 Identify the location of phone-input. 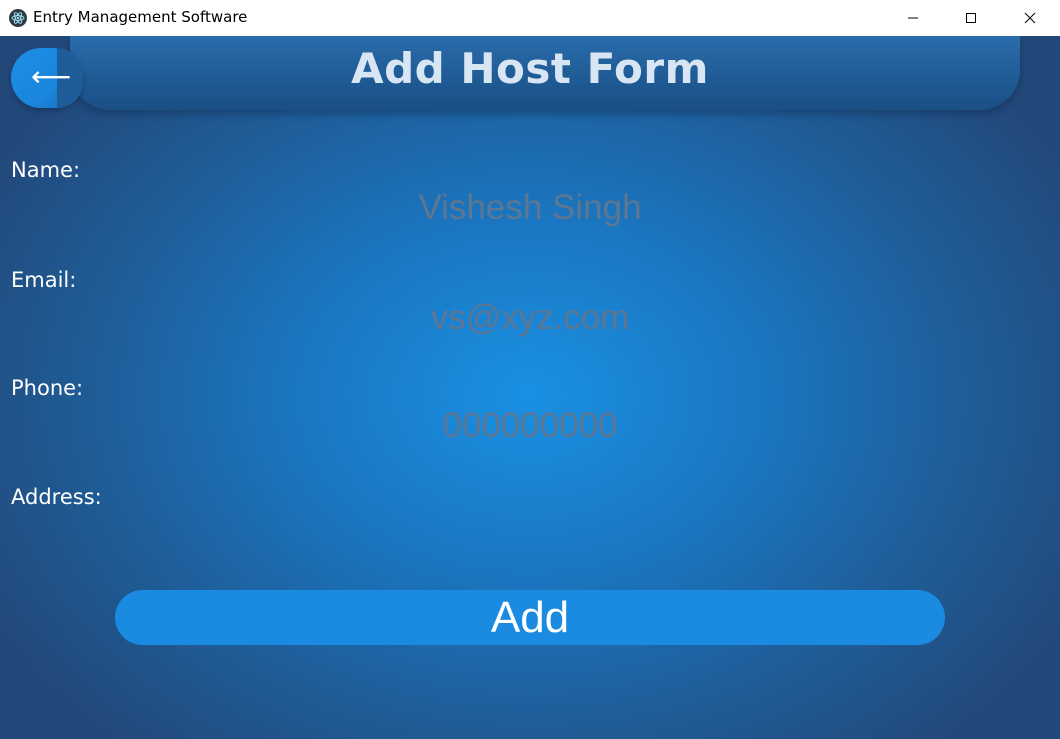
(530, 426).